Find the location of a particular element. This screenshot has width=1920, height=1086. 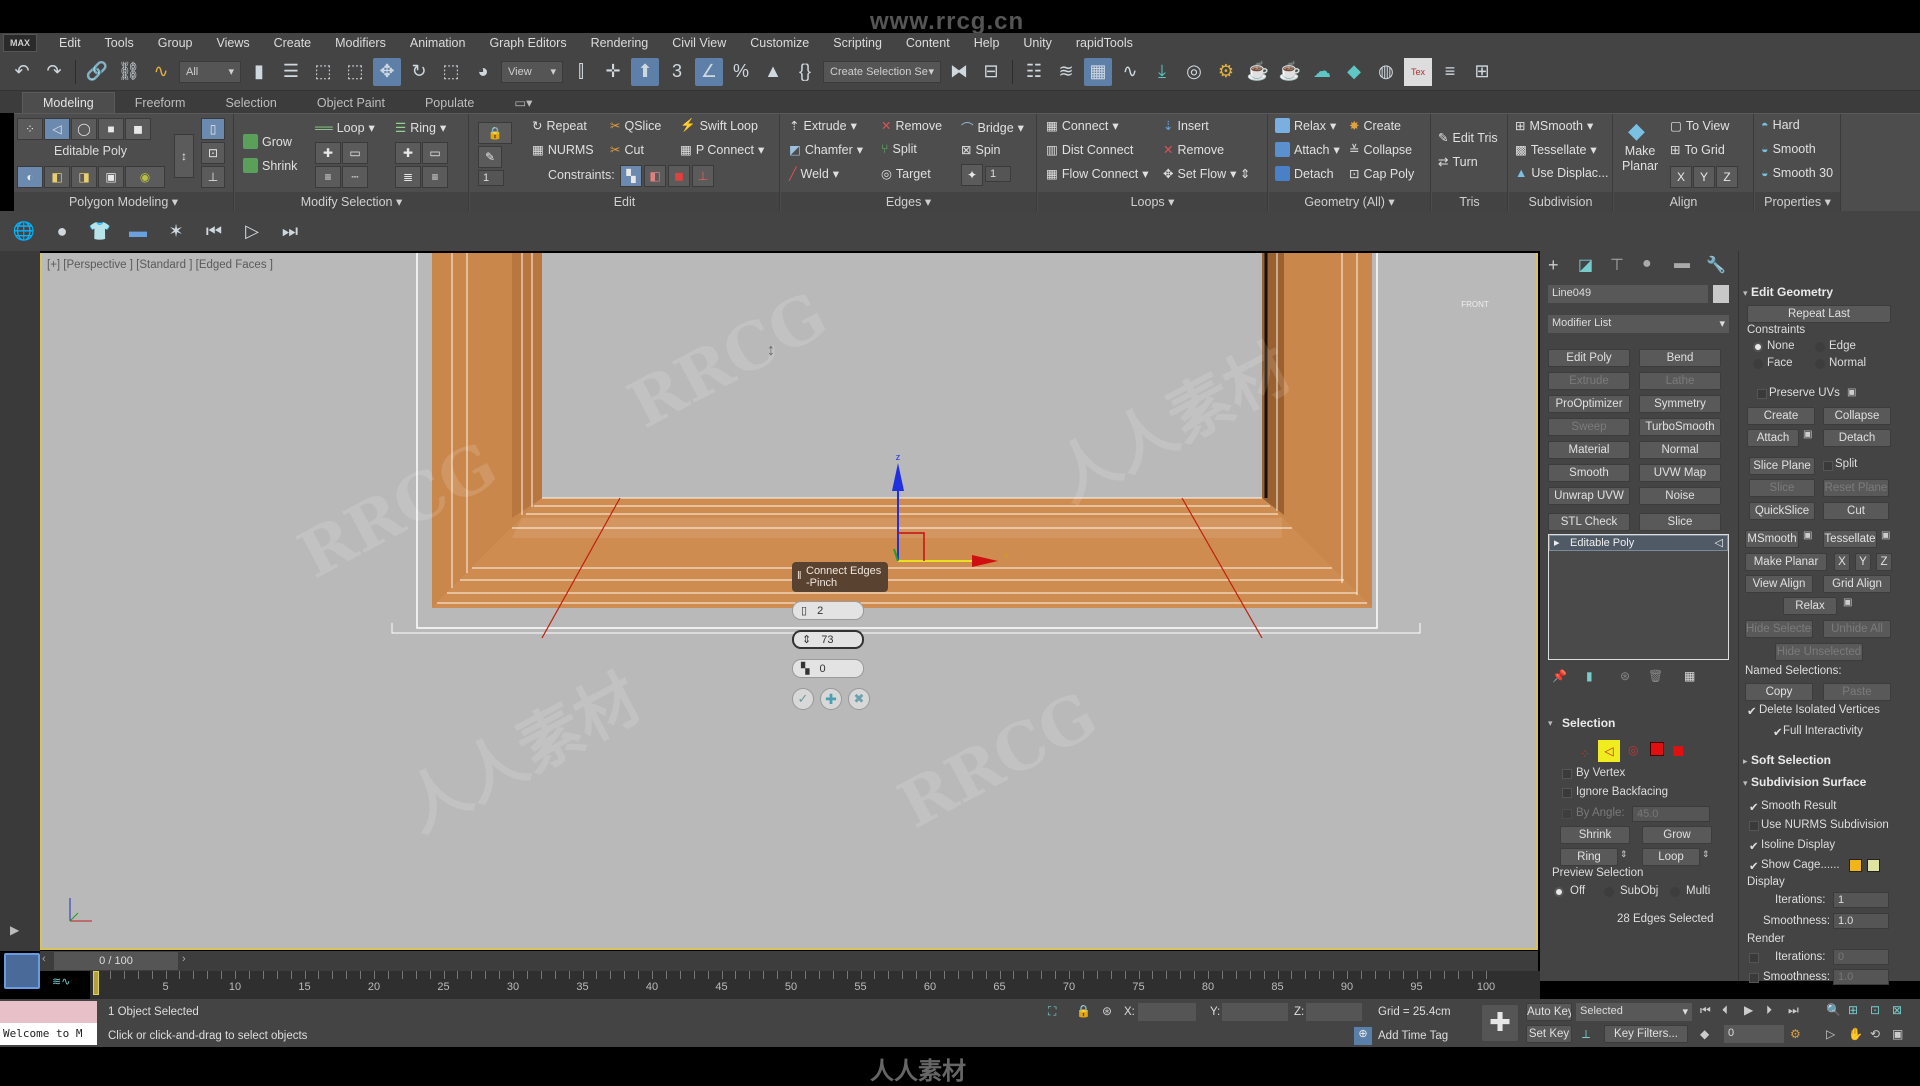

selection-rollout-title: Selection is located at coordinates (1588, 723).